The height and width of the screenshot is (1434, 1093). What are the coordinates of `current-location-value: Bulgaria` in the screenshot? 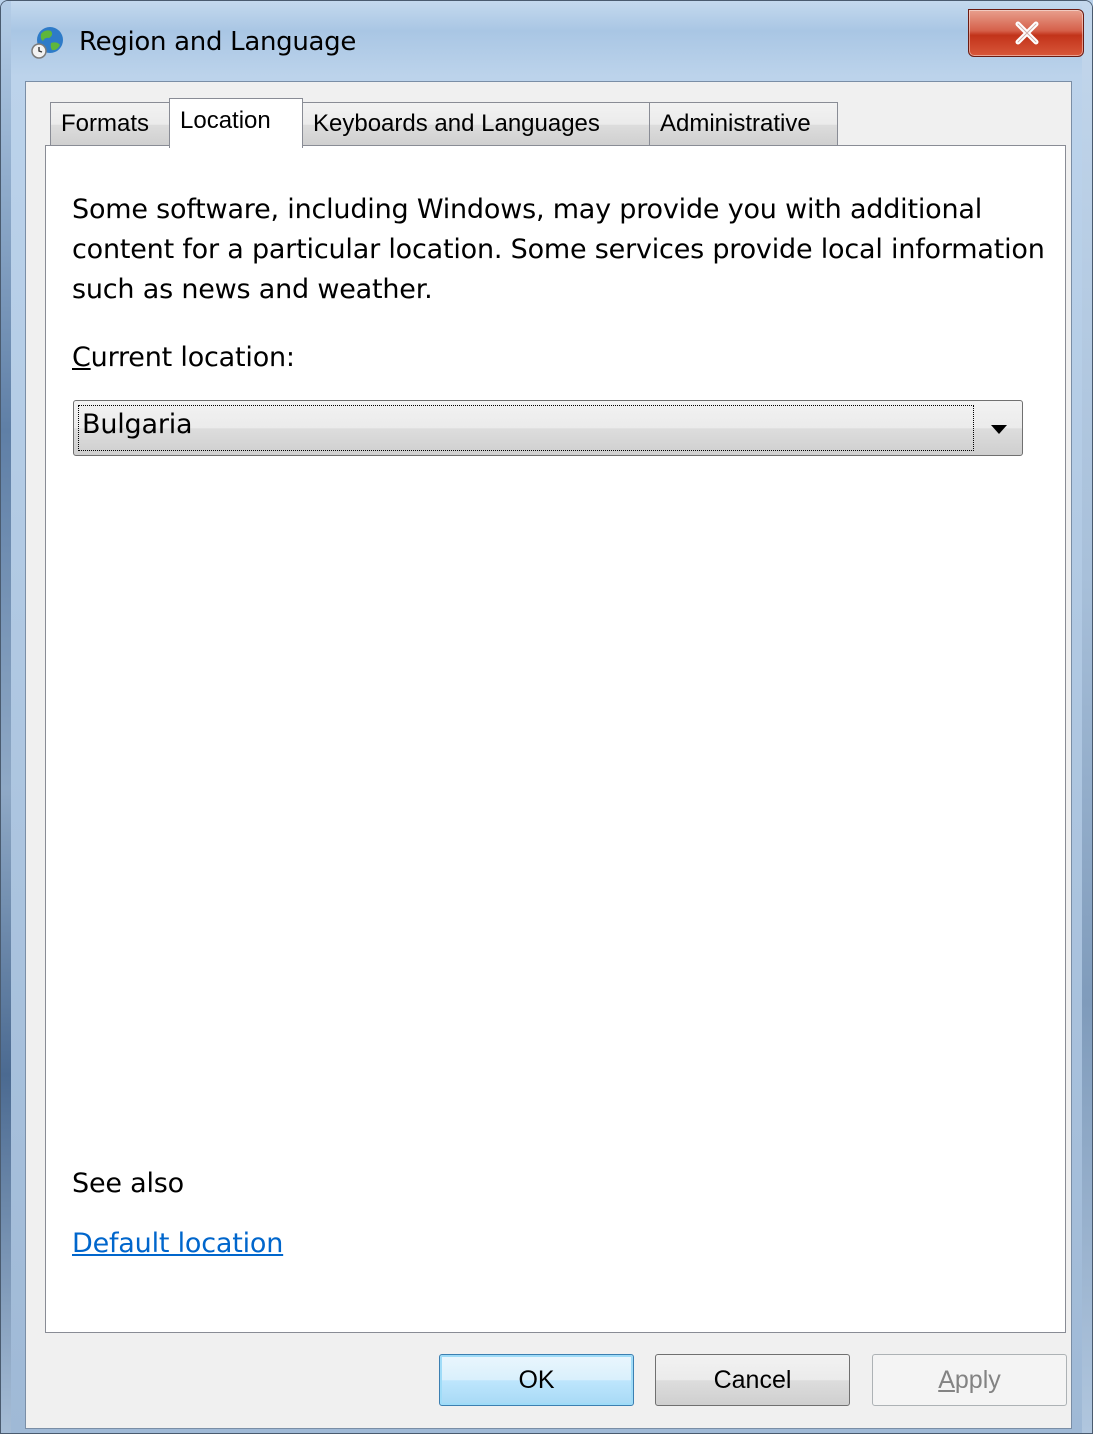 It's located at (137, 424).